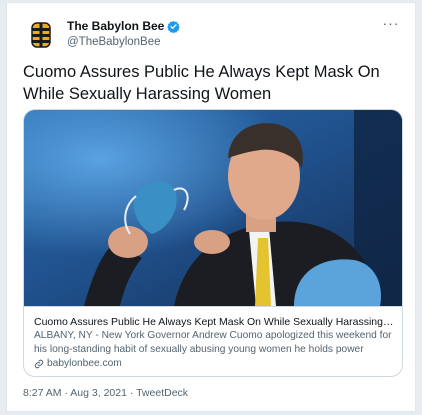 This screenshot has height=415, width=422. What do you see at coordinates (214, 364) in the screenshot?
I see `card-domain-row: babylonbee.com` at bounding box center [214, 364].